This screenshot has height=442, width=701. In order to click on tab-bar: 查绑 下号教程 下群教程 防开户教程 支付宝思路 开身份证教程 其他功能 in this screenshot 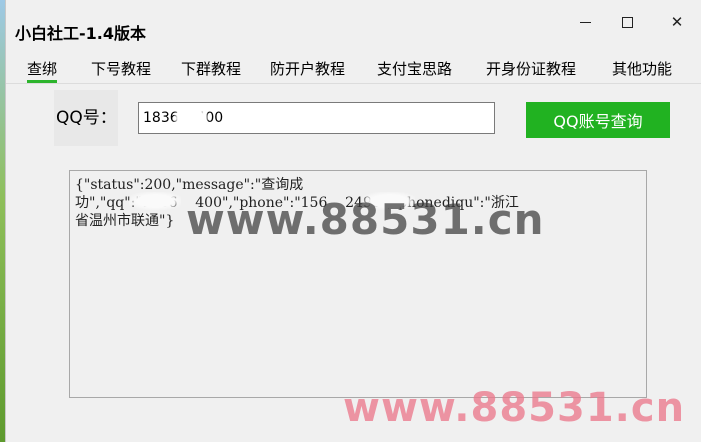, I will do `click(353, 69)`.